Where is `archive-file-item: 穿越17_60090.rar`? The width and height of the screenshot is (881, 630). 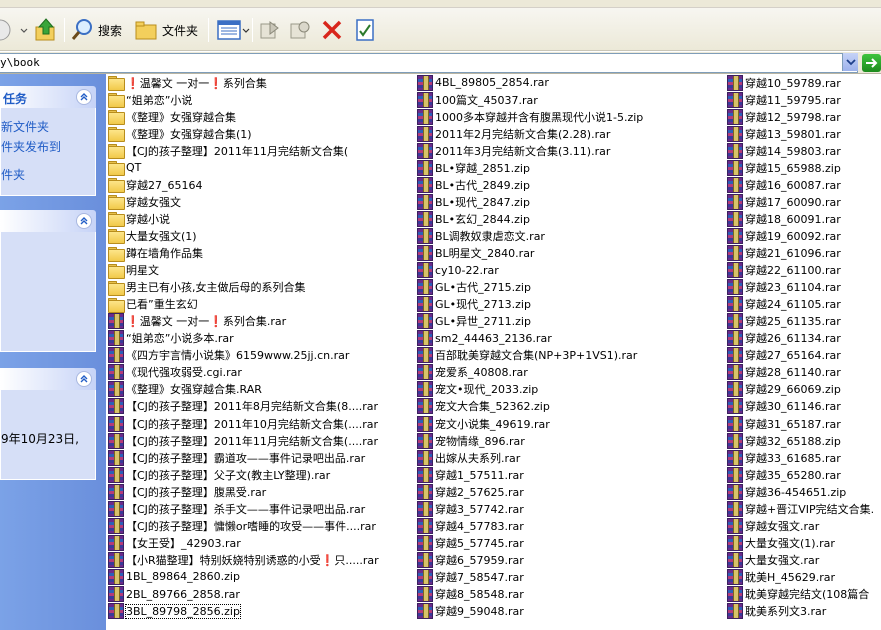
archive-file-item: 穿越17_60090.rar is located at coordinates (784, 201).